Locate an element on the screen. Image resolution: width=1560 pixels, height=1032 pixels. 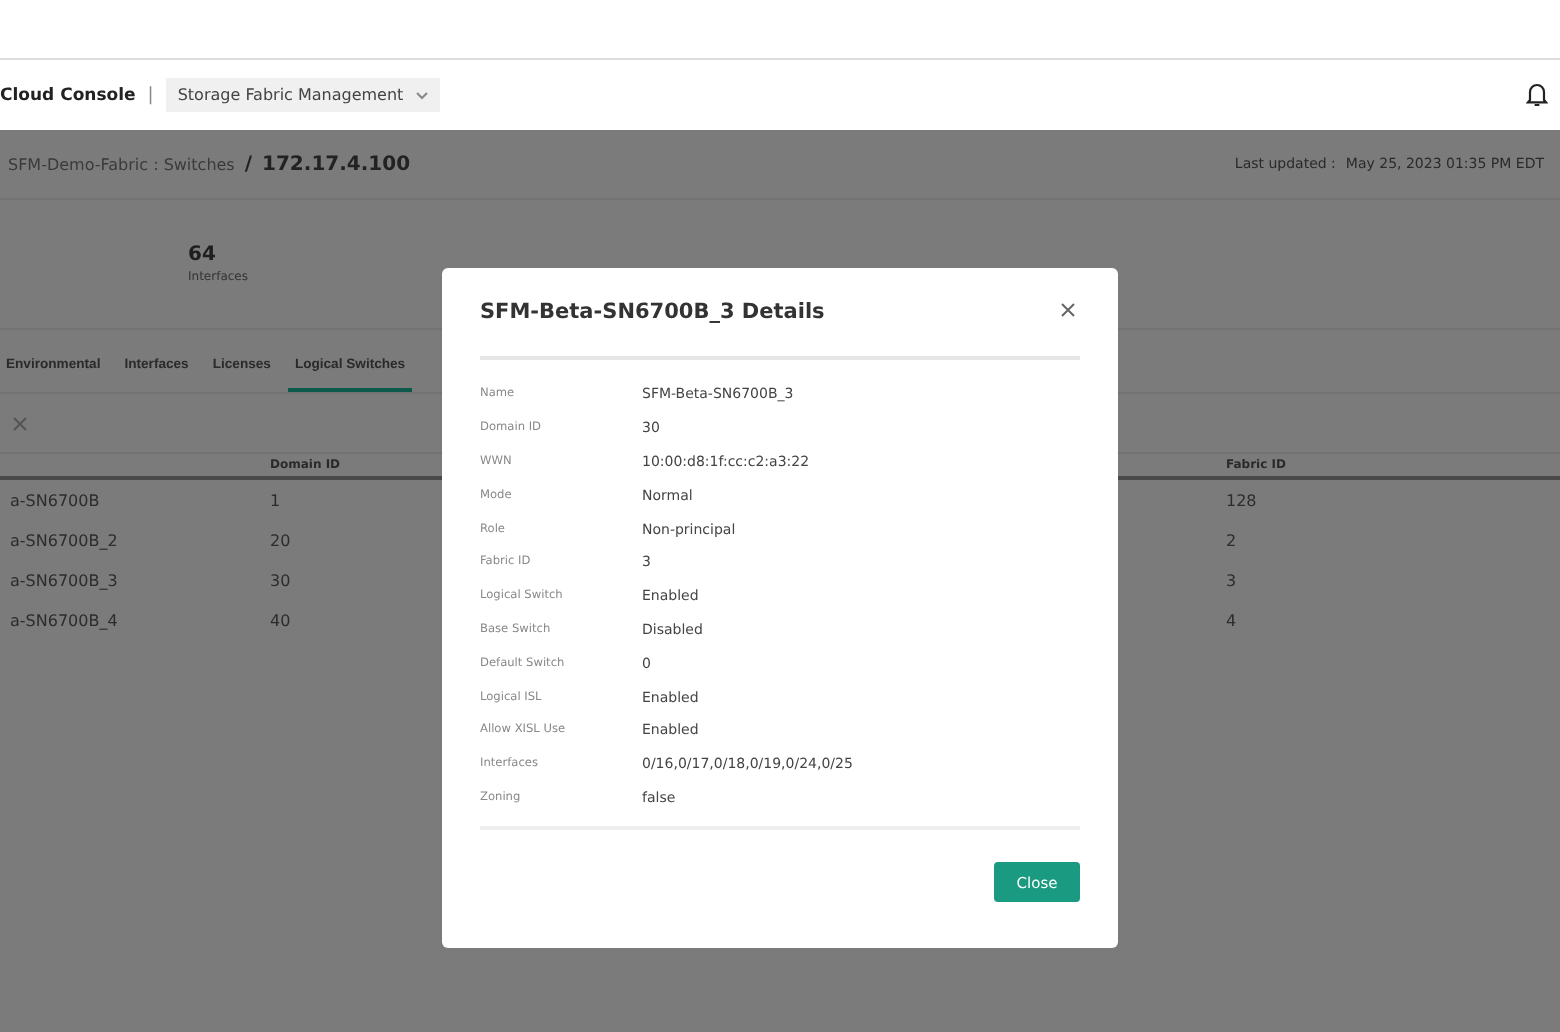
table-cell: 2 is located at coordinates (1231, 540).